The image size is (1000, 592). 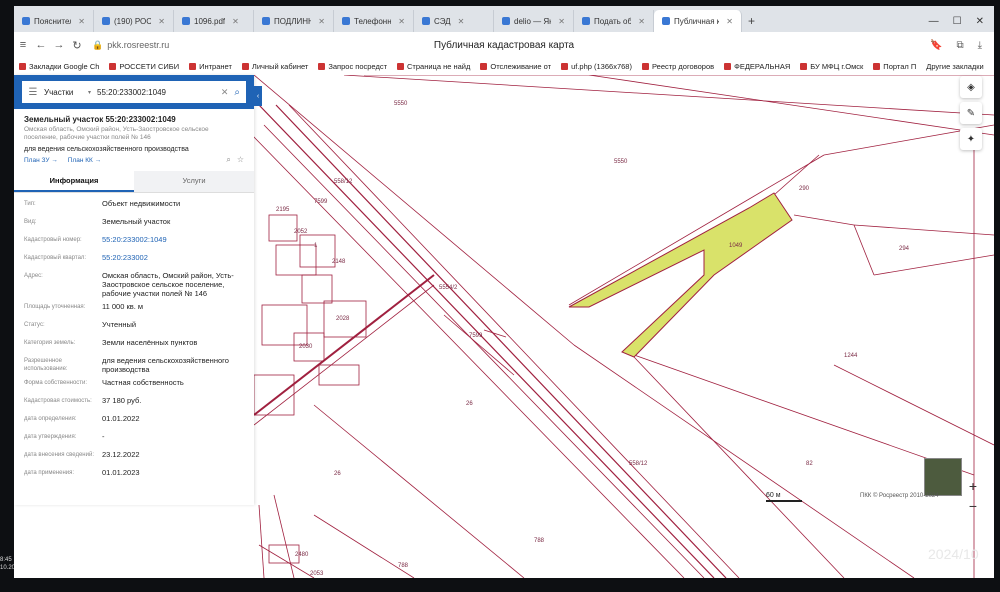 What do you see at coordinates (973, 486) in the screenshot?
I see `zoom-in-icon: +` at bounding box center [973, 486].